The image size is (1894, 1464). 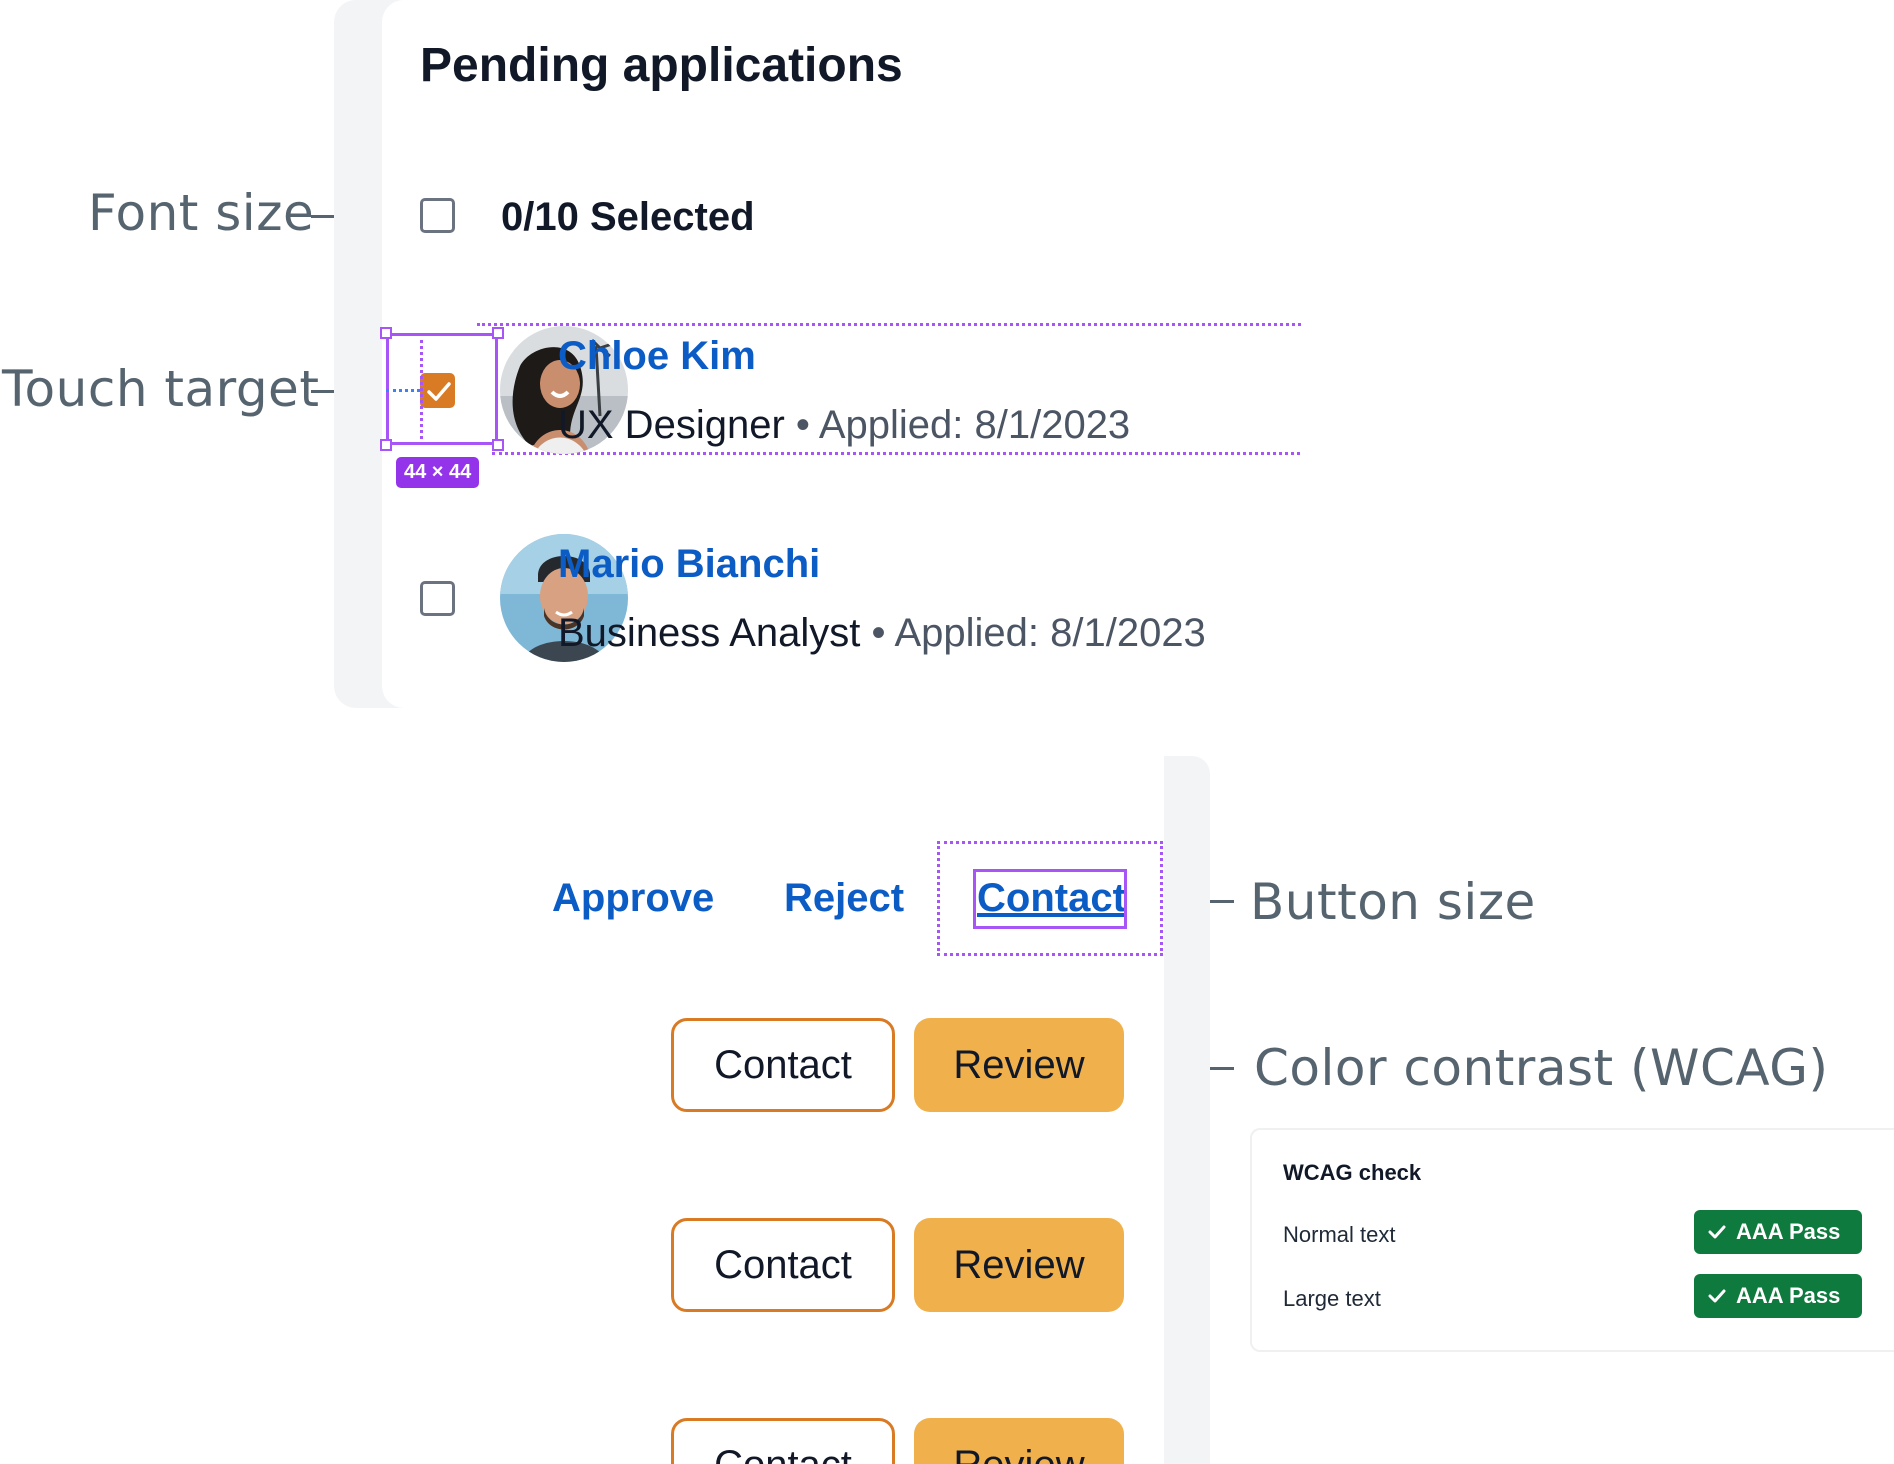 I want to click on applicant-meta: Business Analyst • Applied: 8/1/2023, so click(x=882, y=633).